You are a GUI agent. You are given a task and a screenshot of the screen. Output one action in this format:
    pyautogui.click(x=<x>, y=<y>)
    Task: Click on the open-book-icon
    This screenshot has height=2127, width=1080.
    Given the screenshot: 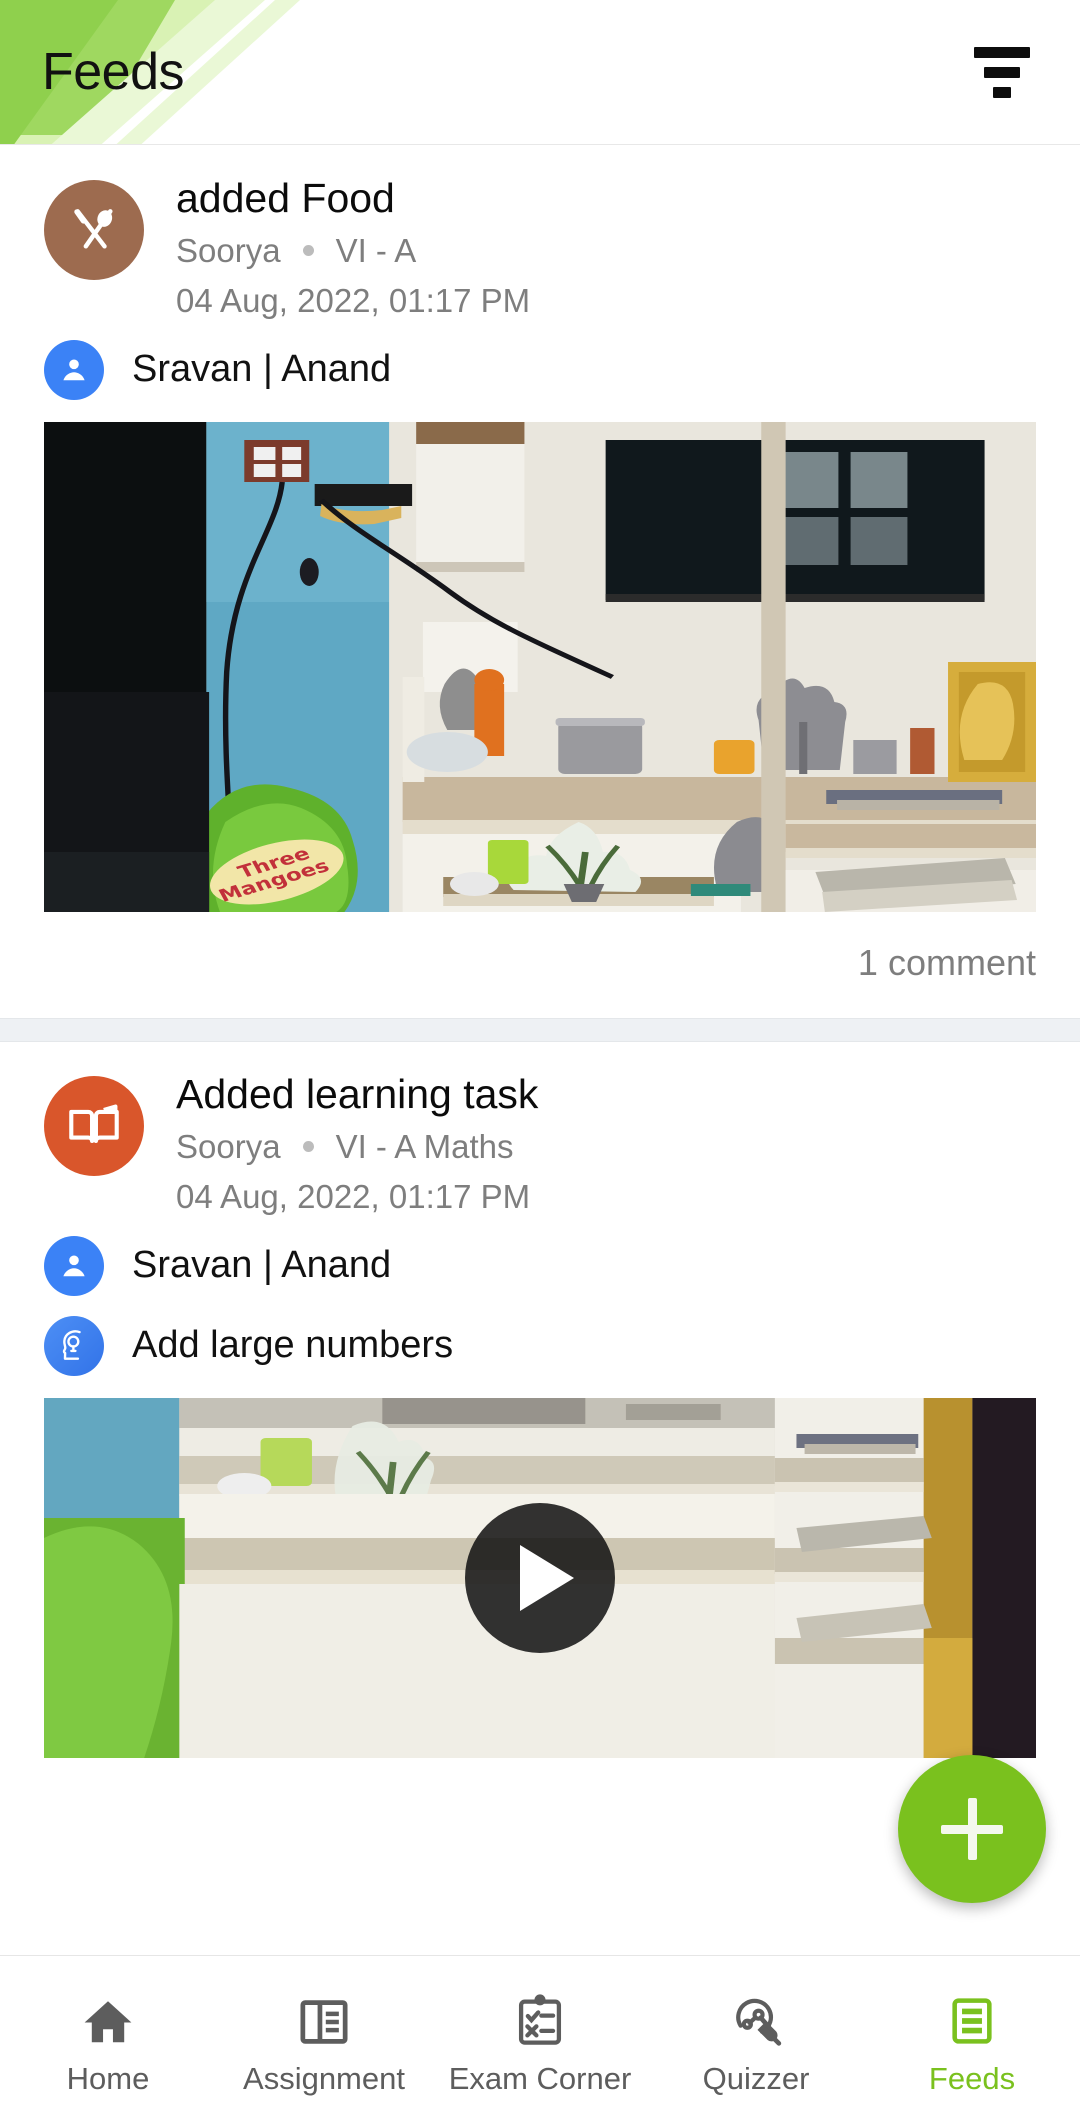 What is the action you would take?
    pyautogui.click(x=94, y=1125)
    